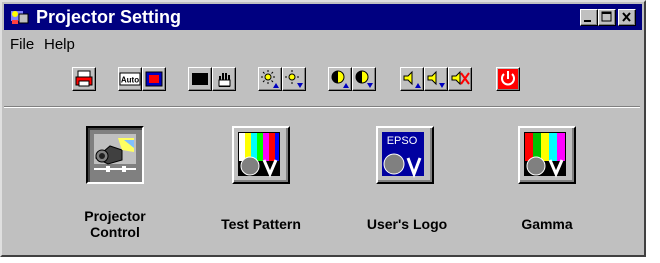  Describe the element at coordinates (407, 224) in the screenshot. I see `users-logo-label: User's Logo` at that location.